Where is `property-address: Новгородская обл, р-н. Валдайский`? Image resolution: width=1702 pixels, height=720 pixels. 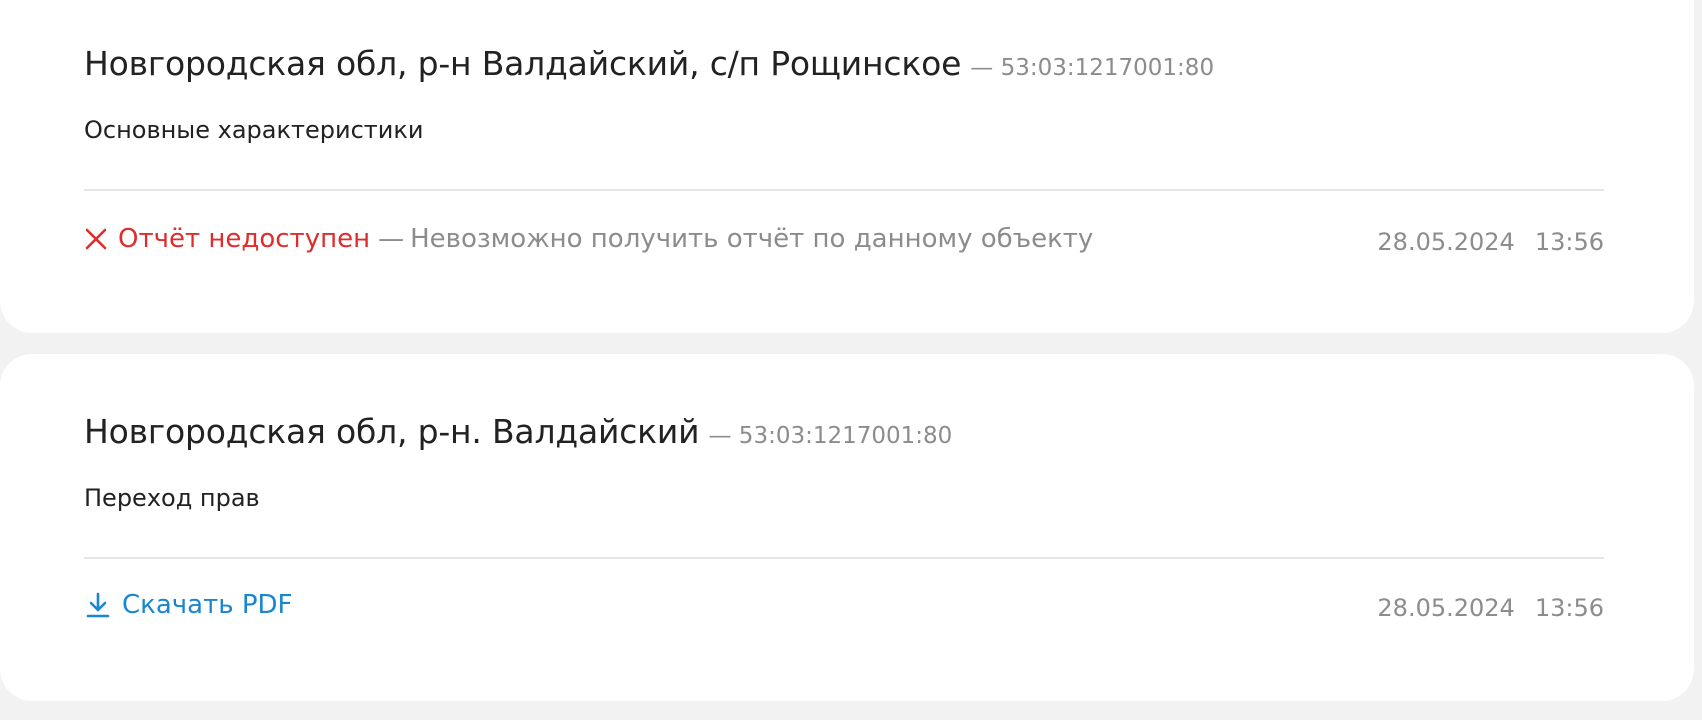 property-address: Новгородская обл, р-н. Валдайский is located at coordinates (392, 431).